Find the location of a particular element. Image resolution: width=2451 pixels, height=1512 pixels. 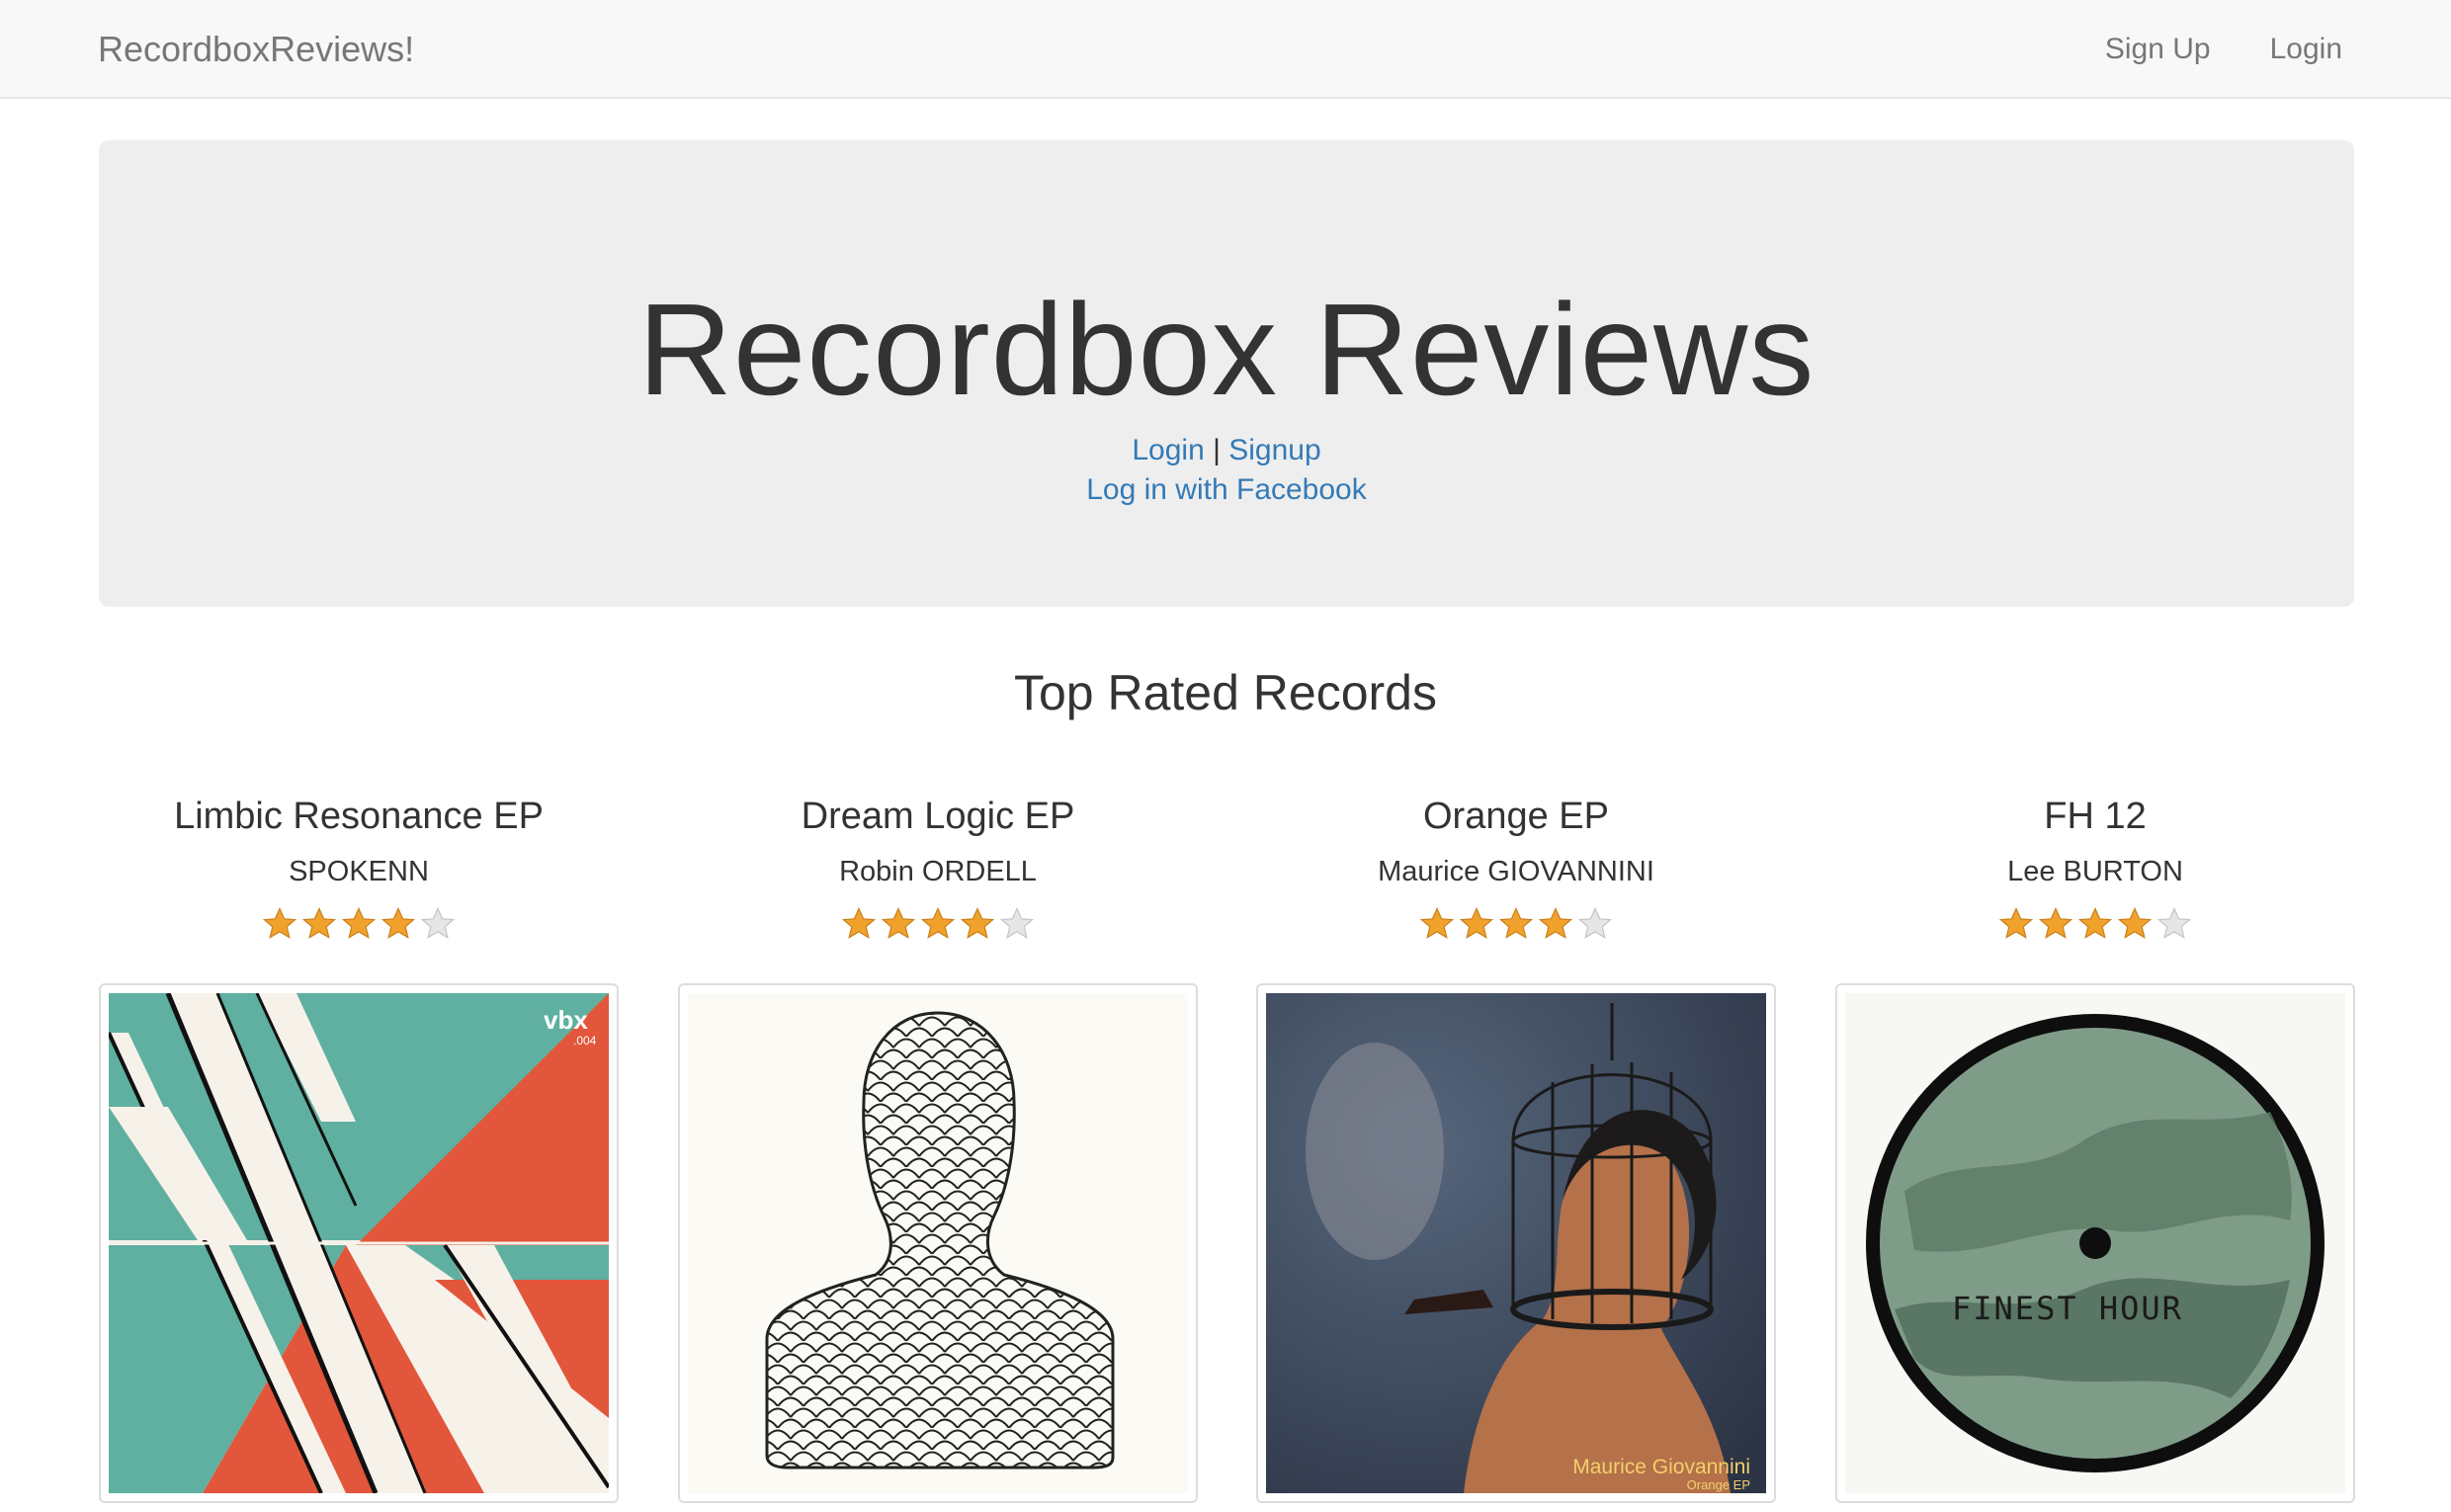

album-cover-art: vbx .004 is located at coordinates (359, 1243).